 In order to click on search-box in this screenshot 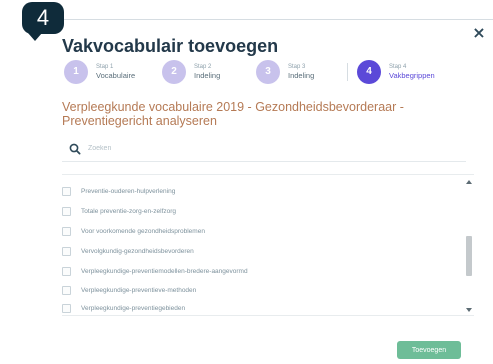, I will do `click(264, 149)`.